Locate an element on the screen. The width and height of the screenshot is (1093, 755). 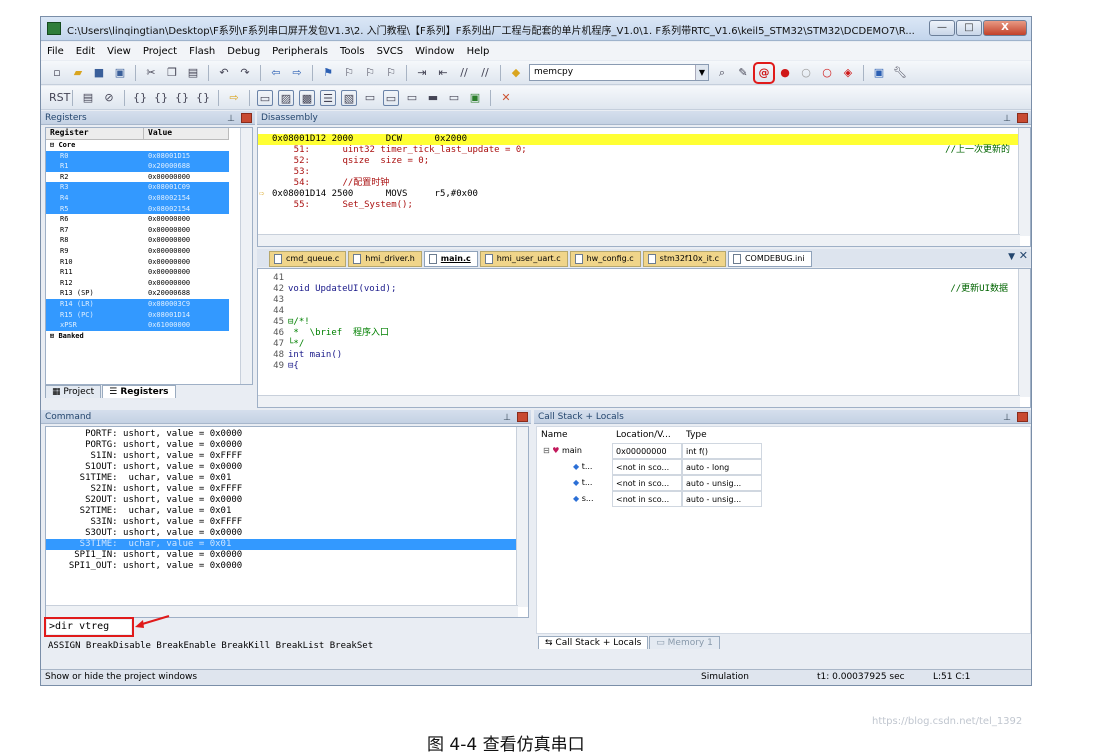
register-row: R7 0x00000000 is located at coordinates (137, 230).